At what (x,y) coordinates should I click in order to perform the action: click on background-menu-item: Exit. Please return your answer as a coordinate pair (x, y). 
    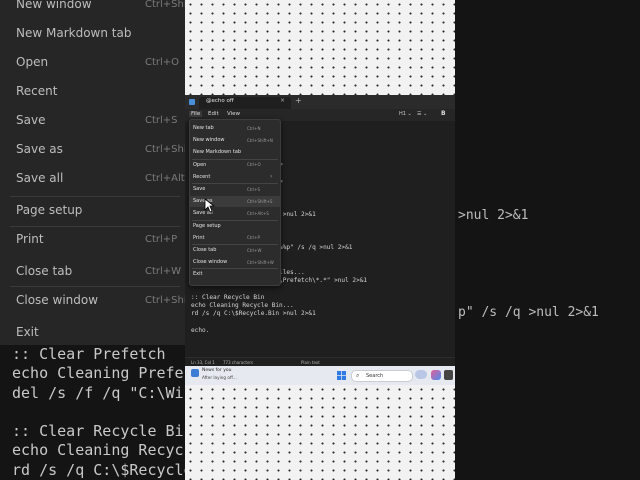
    Looking at the image, I should click on (27, 332).